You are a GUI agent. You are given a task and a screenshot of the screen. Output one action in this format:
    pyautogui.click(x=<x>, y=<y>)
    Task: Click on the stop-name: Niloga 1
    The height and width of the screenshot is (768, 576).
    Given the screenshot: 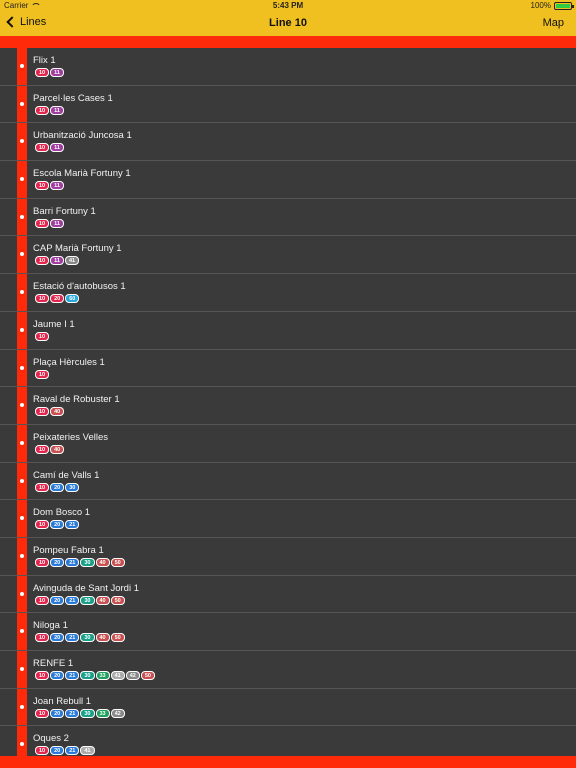 What is the action you would take?
    pyautogui.click(x=50, y=626)
    